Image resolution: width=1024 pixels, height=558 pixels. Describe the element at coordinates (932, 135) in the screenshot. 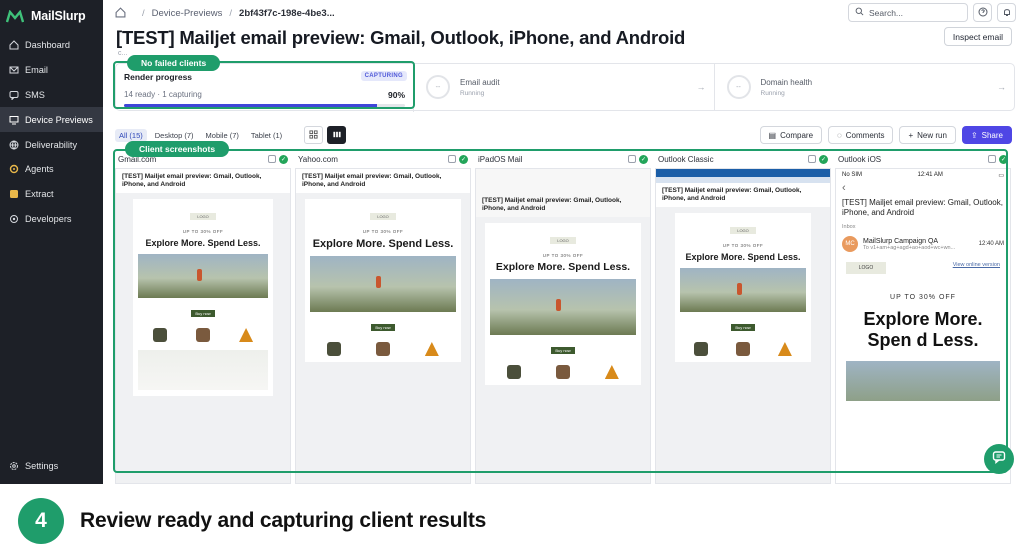

I see `new-run-label: New run` at that location.